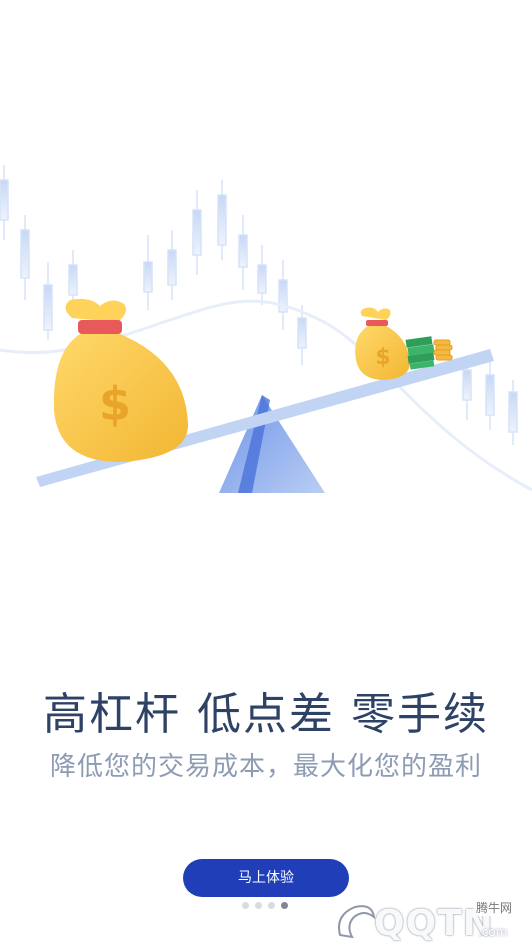 The height and width of the screenshot is (946, 532). I want to click on watermark-cn-text: 腾牛网, so click(494, 907).